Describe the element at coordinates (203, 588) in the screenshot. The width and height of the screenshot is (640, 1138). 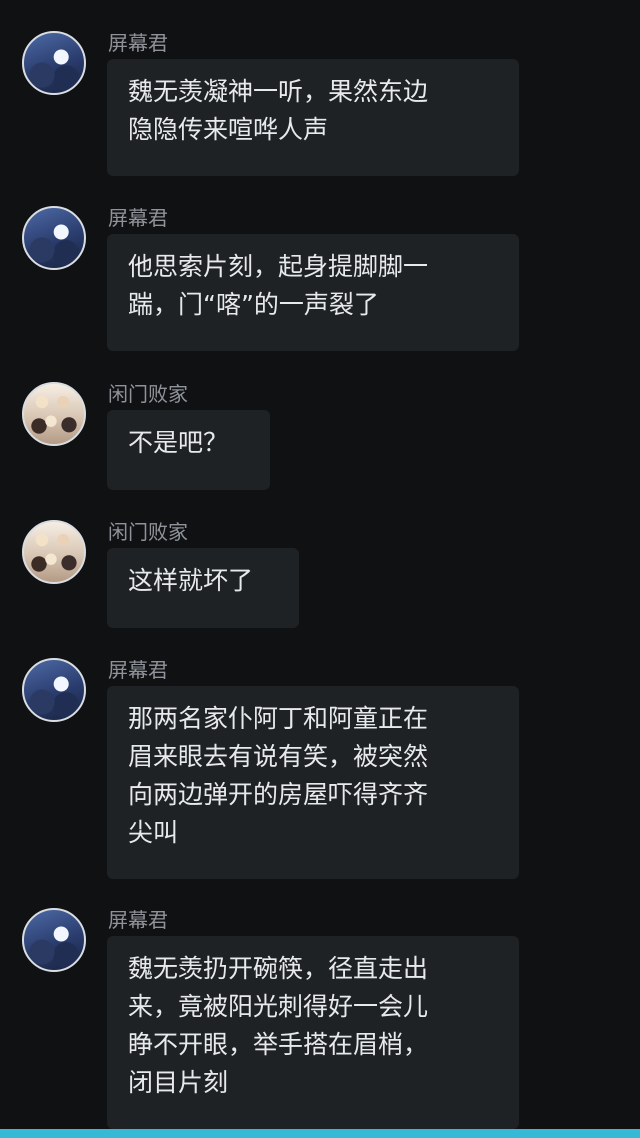
I see `message-bubble: 这样就坏了` at that location.